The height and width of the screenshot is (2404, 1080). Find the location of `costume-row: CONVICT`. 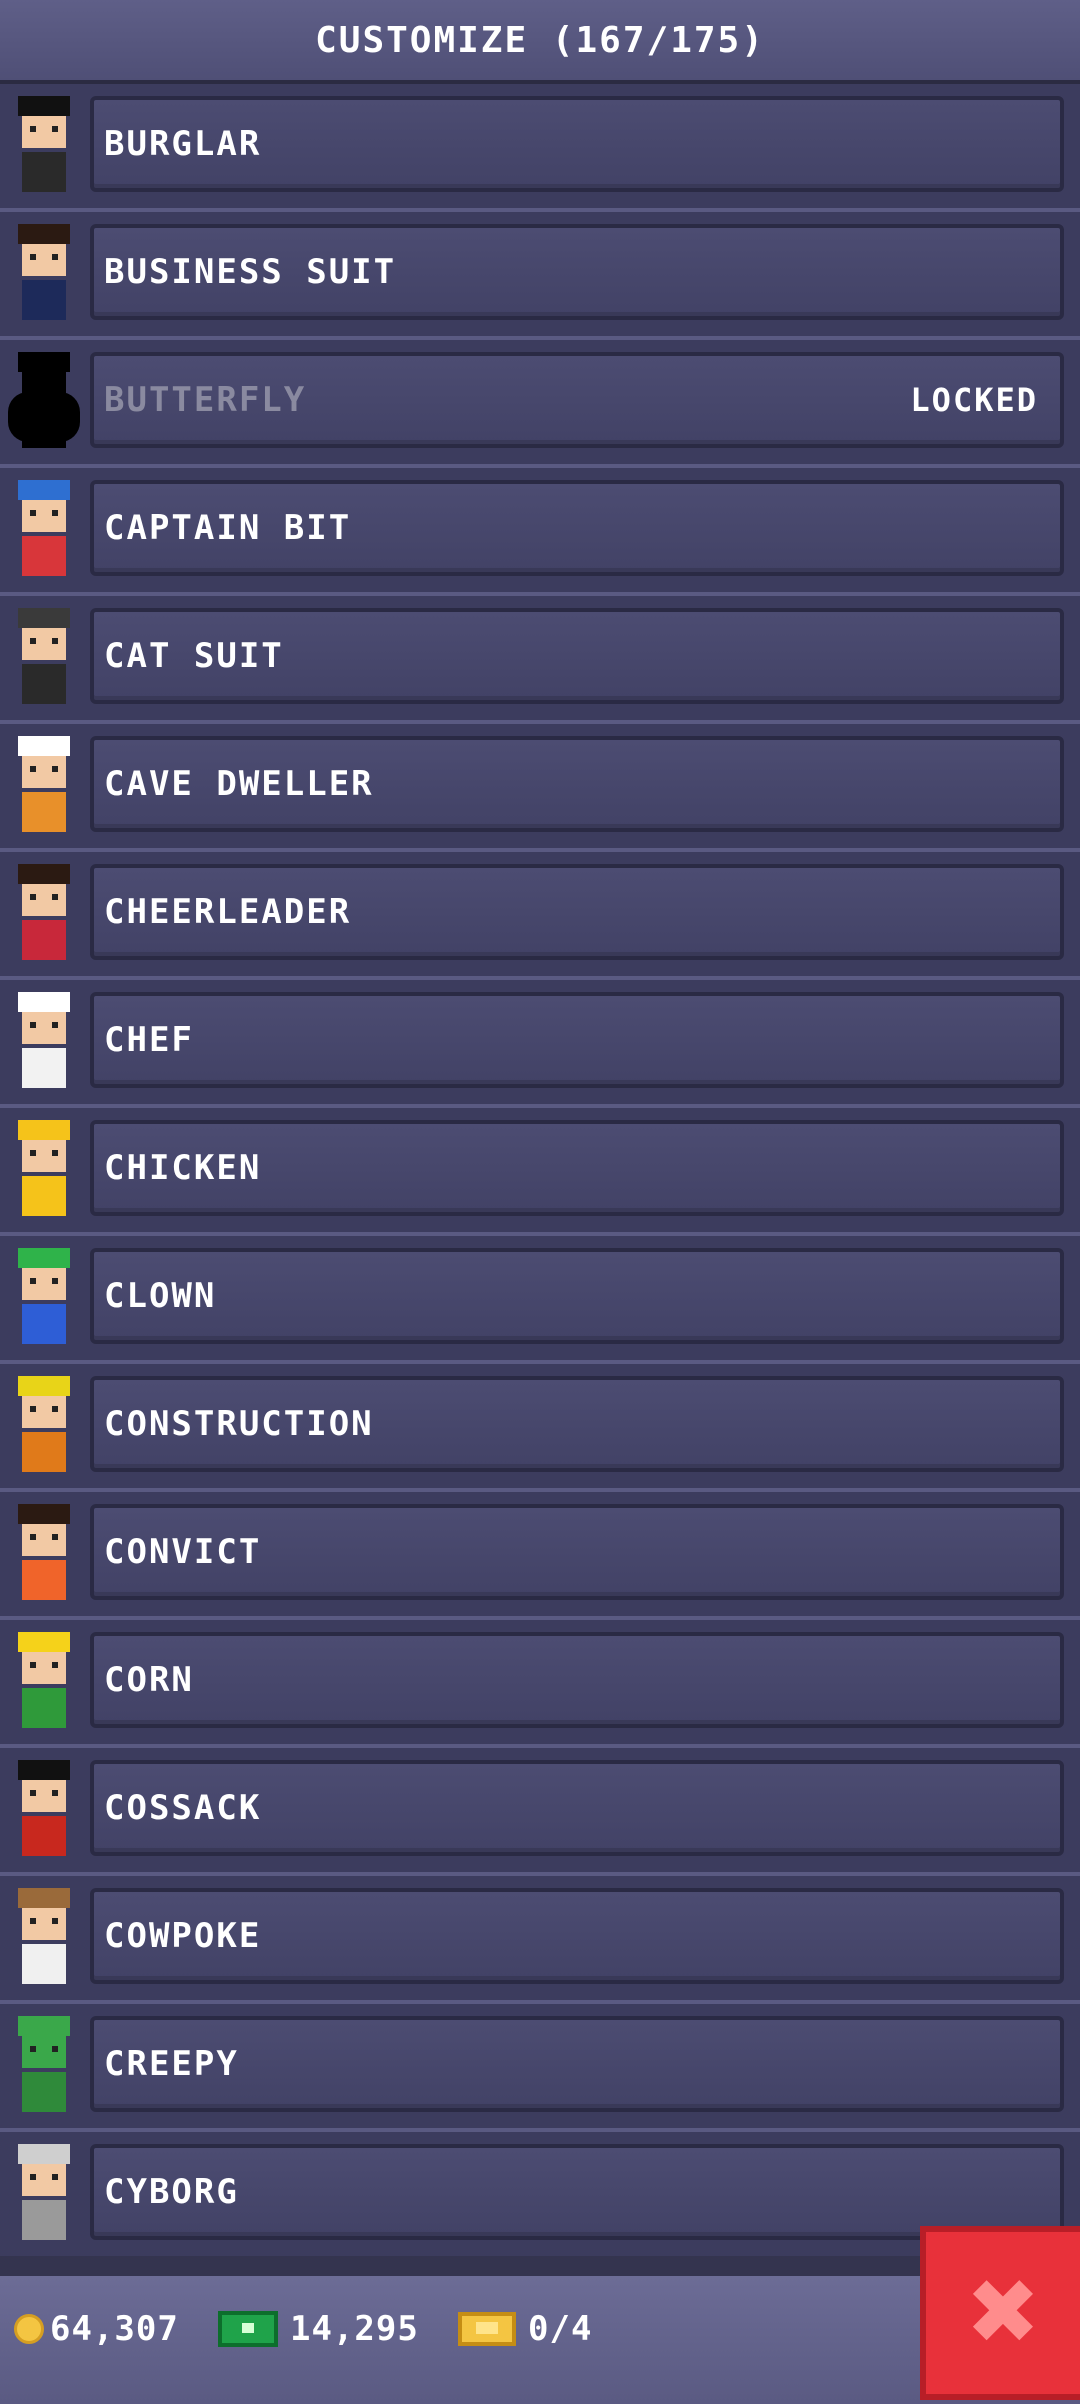

costume-row: CONVICT is located at coordinates (540, 1552).